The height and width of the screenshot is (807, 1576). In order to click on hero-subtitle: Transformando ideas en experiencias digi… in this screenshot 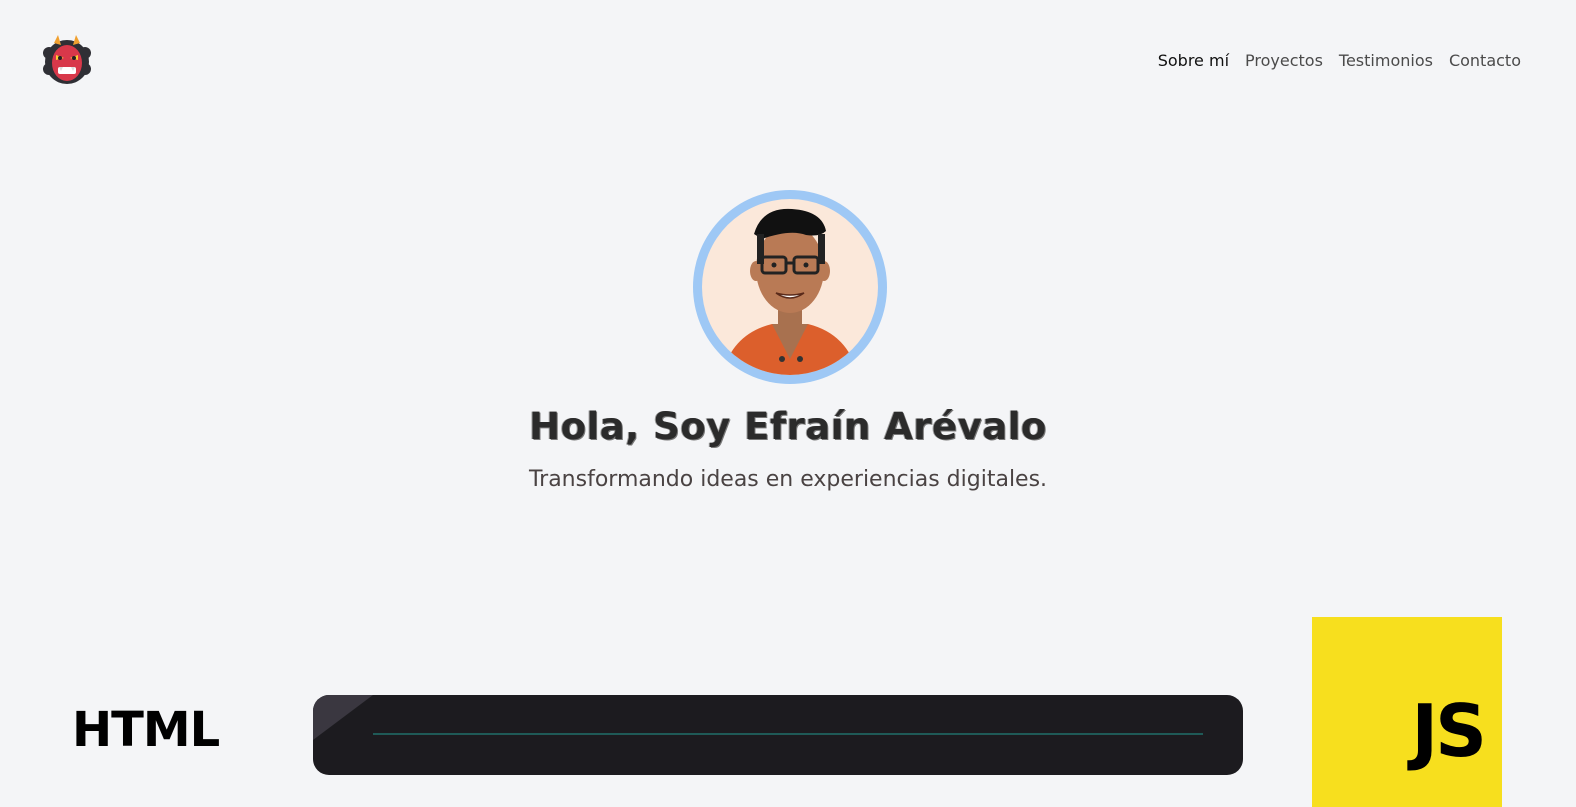, I will do `click(788, 479)`.